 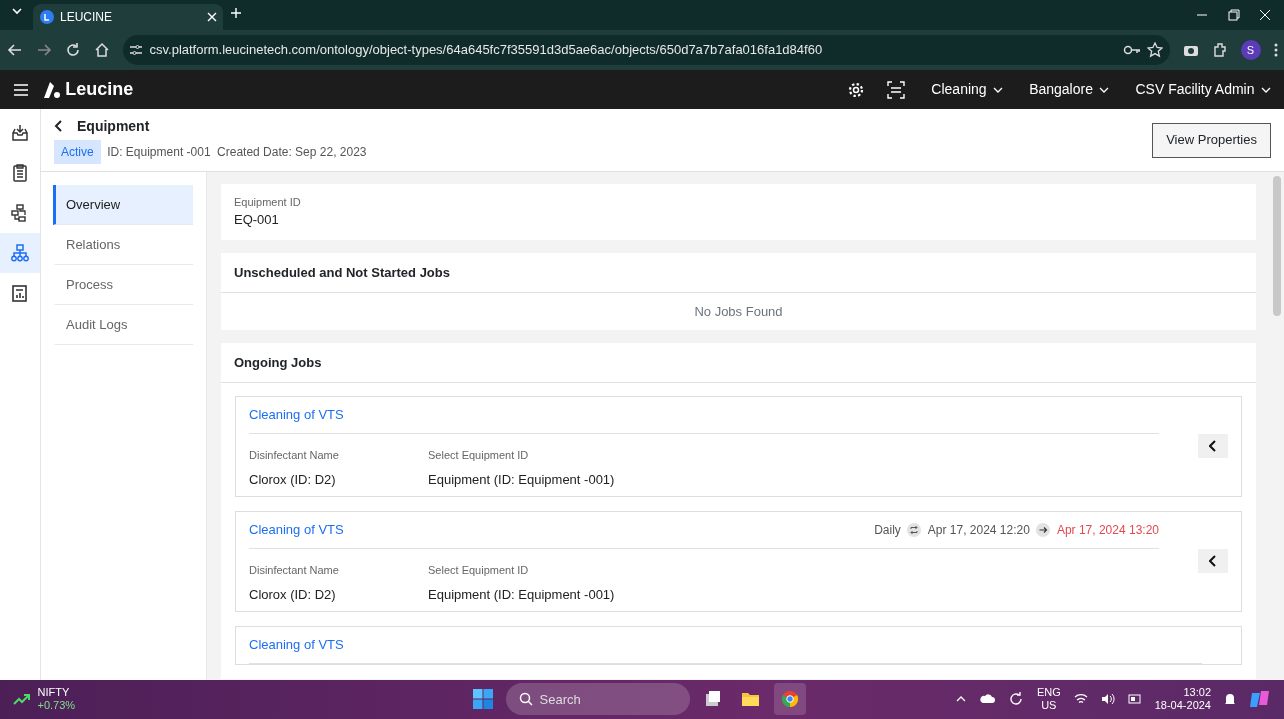 What do you see at coordinates (646, 50) in the screenshot?
I see `address-bar: csv.platform.leucinetech.com/ontology/object-types/64a645fc7f35591d3d5ae6ac/objects/650d7a7b7afa016fa1d84f60` at bounding box center [646, 50].